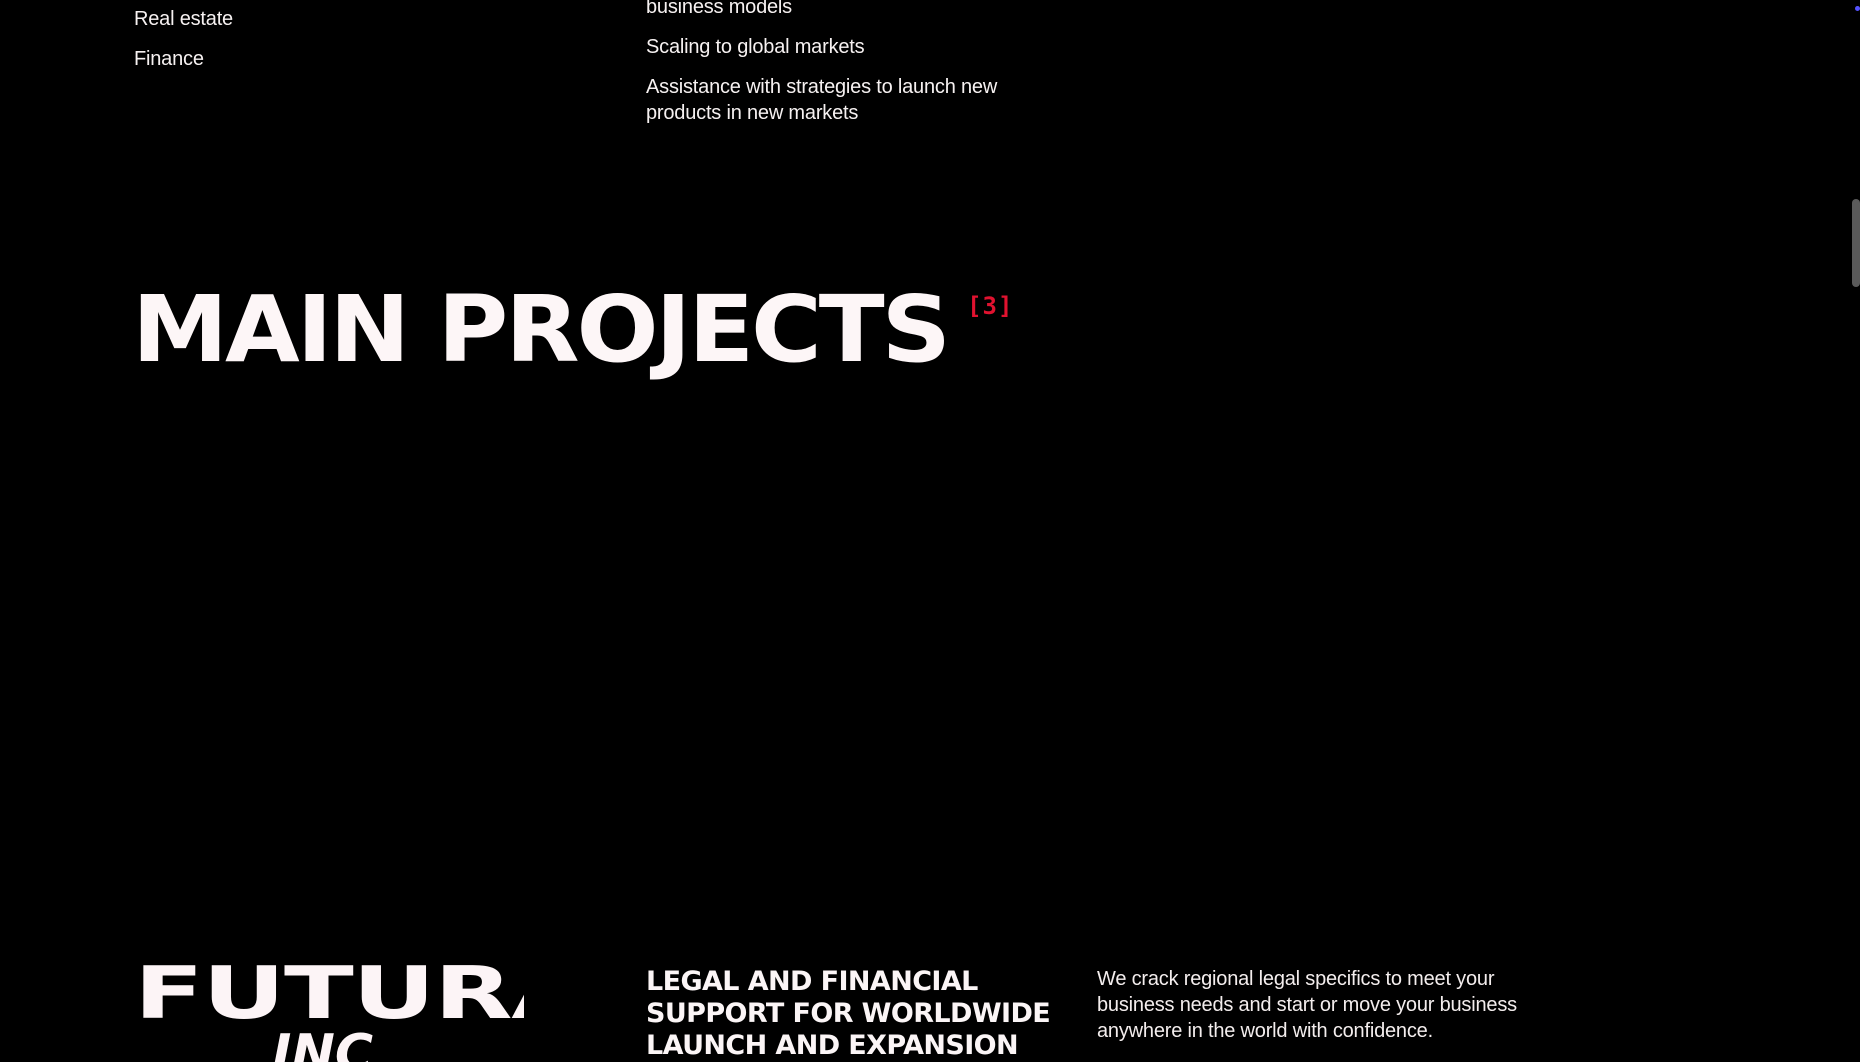  What do you see at coordinates (541, 329) in the screenshot?
I see `main-projects-title: MAIN PROJECTS` at bounding box center [541, 329].